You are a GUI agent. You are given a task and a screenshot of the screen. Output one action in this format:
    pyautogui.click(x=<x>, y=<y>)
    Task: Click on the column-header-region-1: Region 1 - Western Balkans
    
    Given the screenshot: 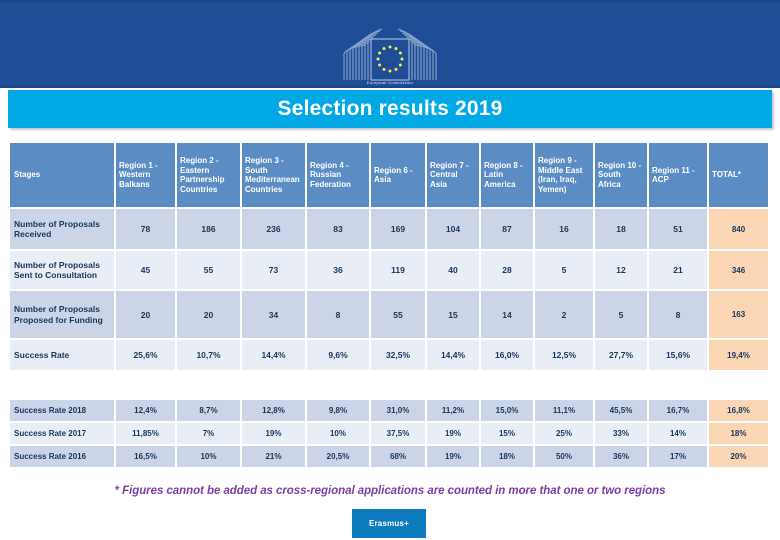 What is the action you would take?
    pyautogui.click(x=145, y=175)
    